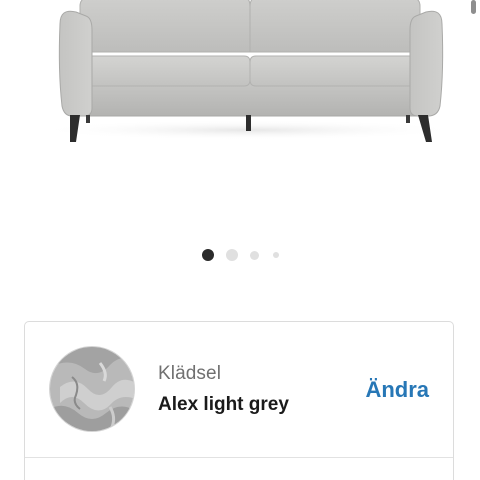  What do you see at coordinates (190, 373) in the screenshot?
I see `option-label: Klädsel` at bounding box center [190, 373].